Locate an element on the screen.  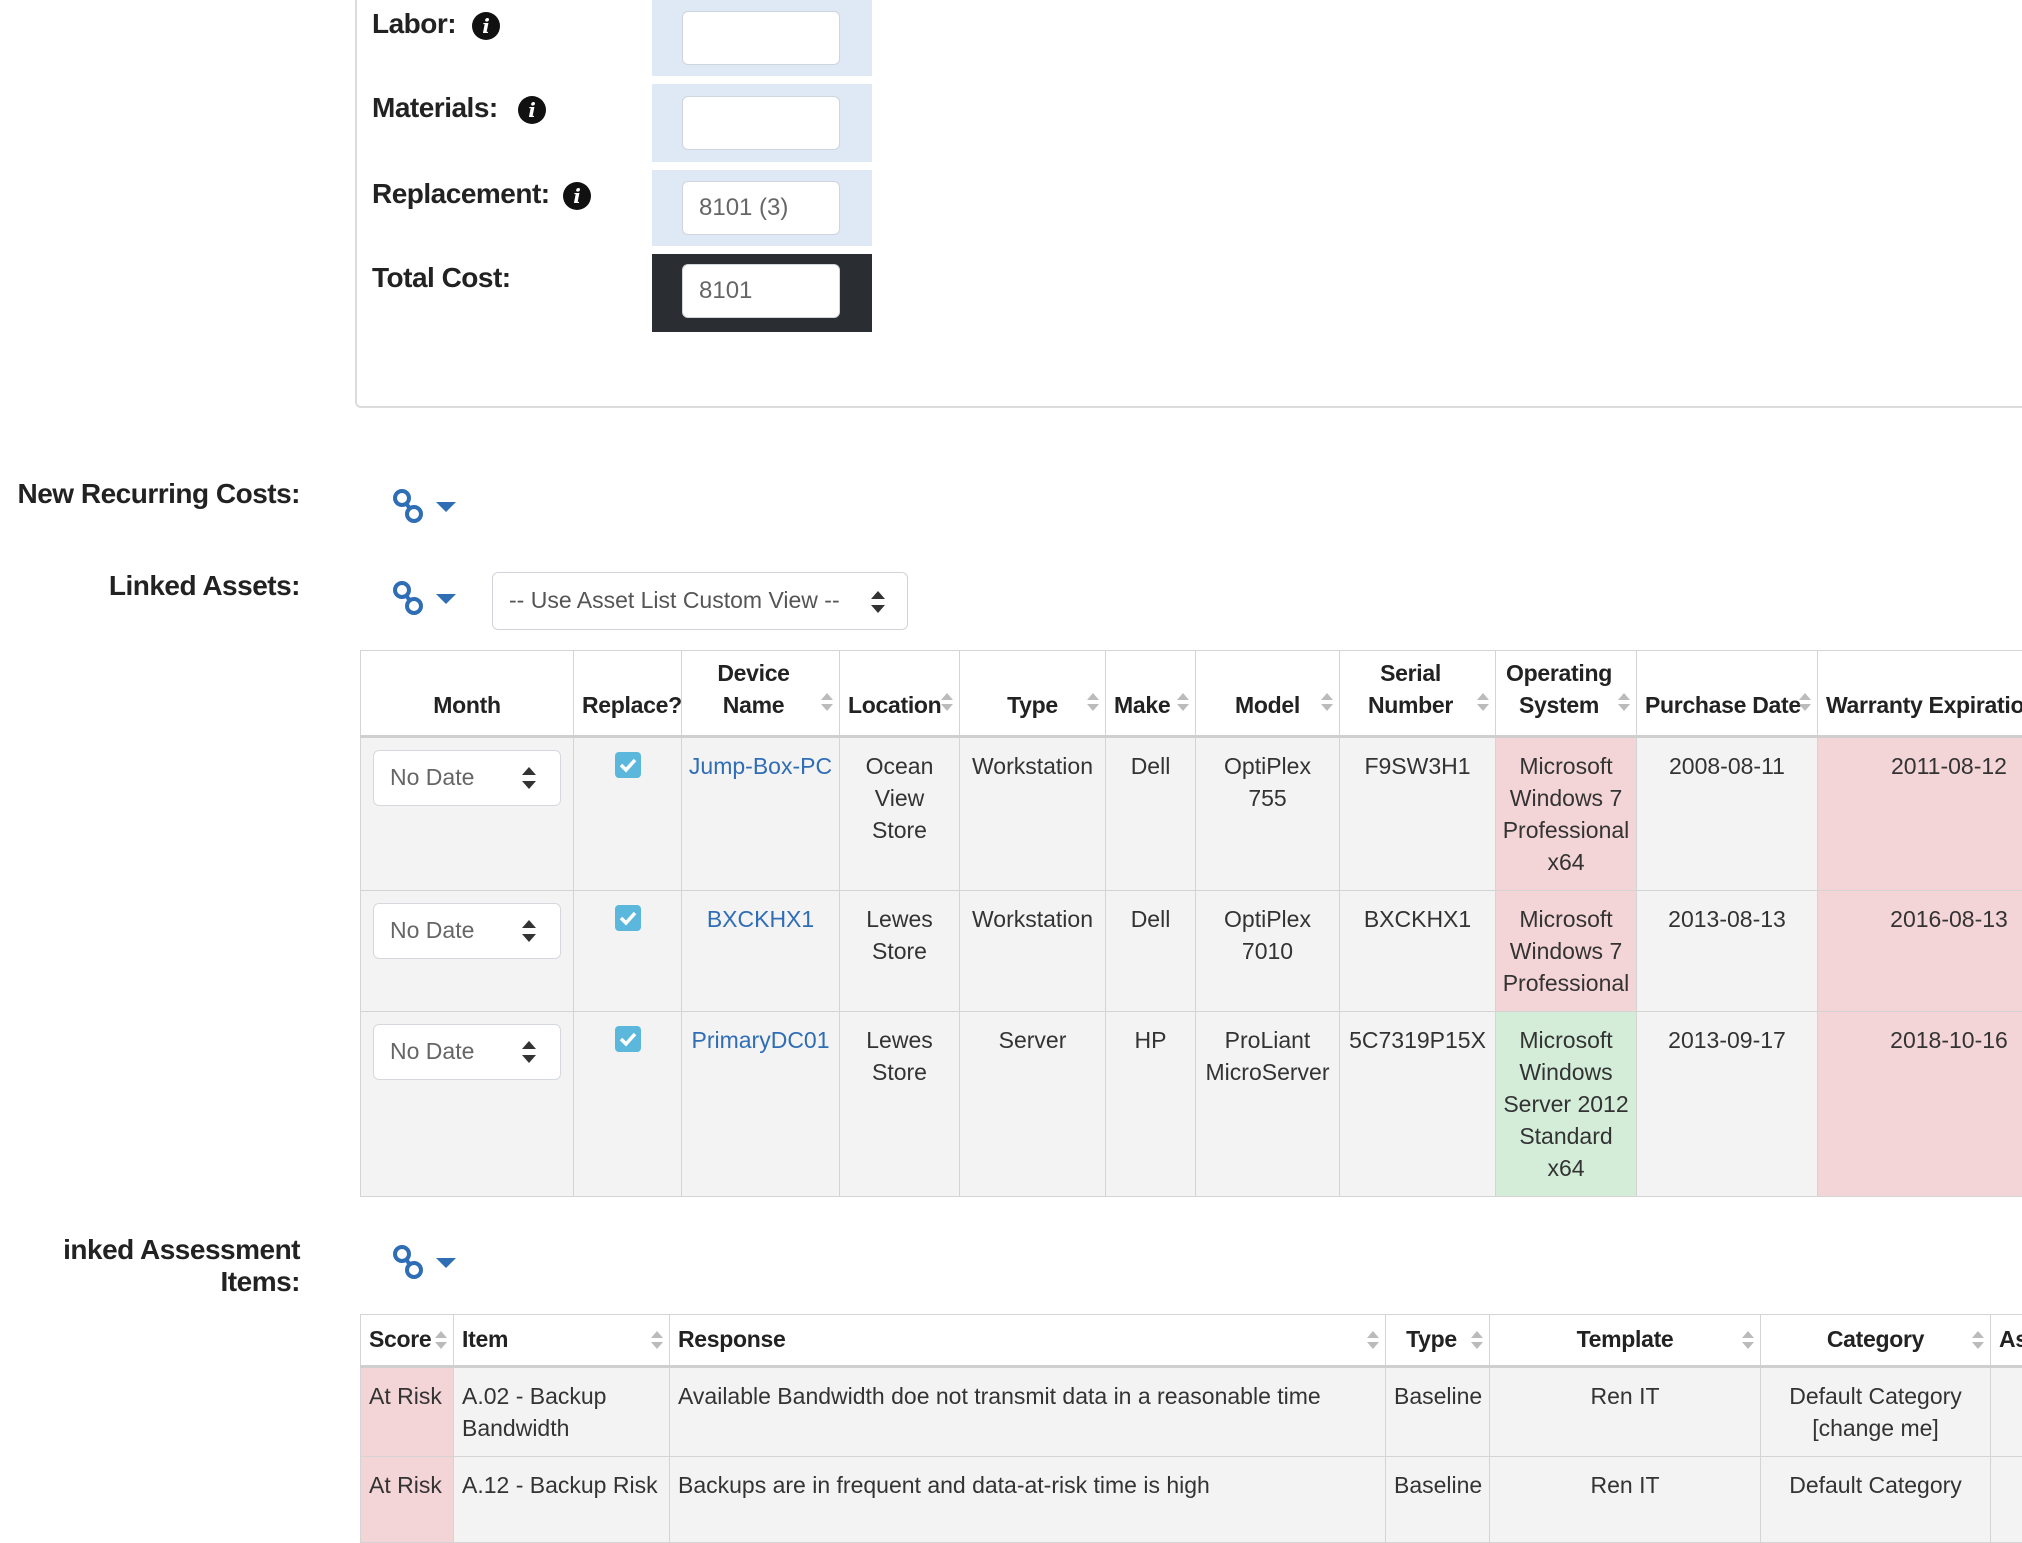
month-select-value: No Date is located at coordinates (432, 777).